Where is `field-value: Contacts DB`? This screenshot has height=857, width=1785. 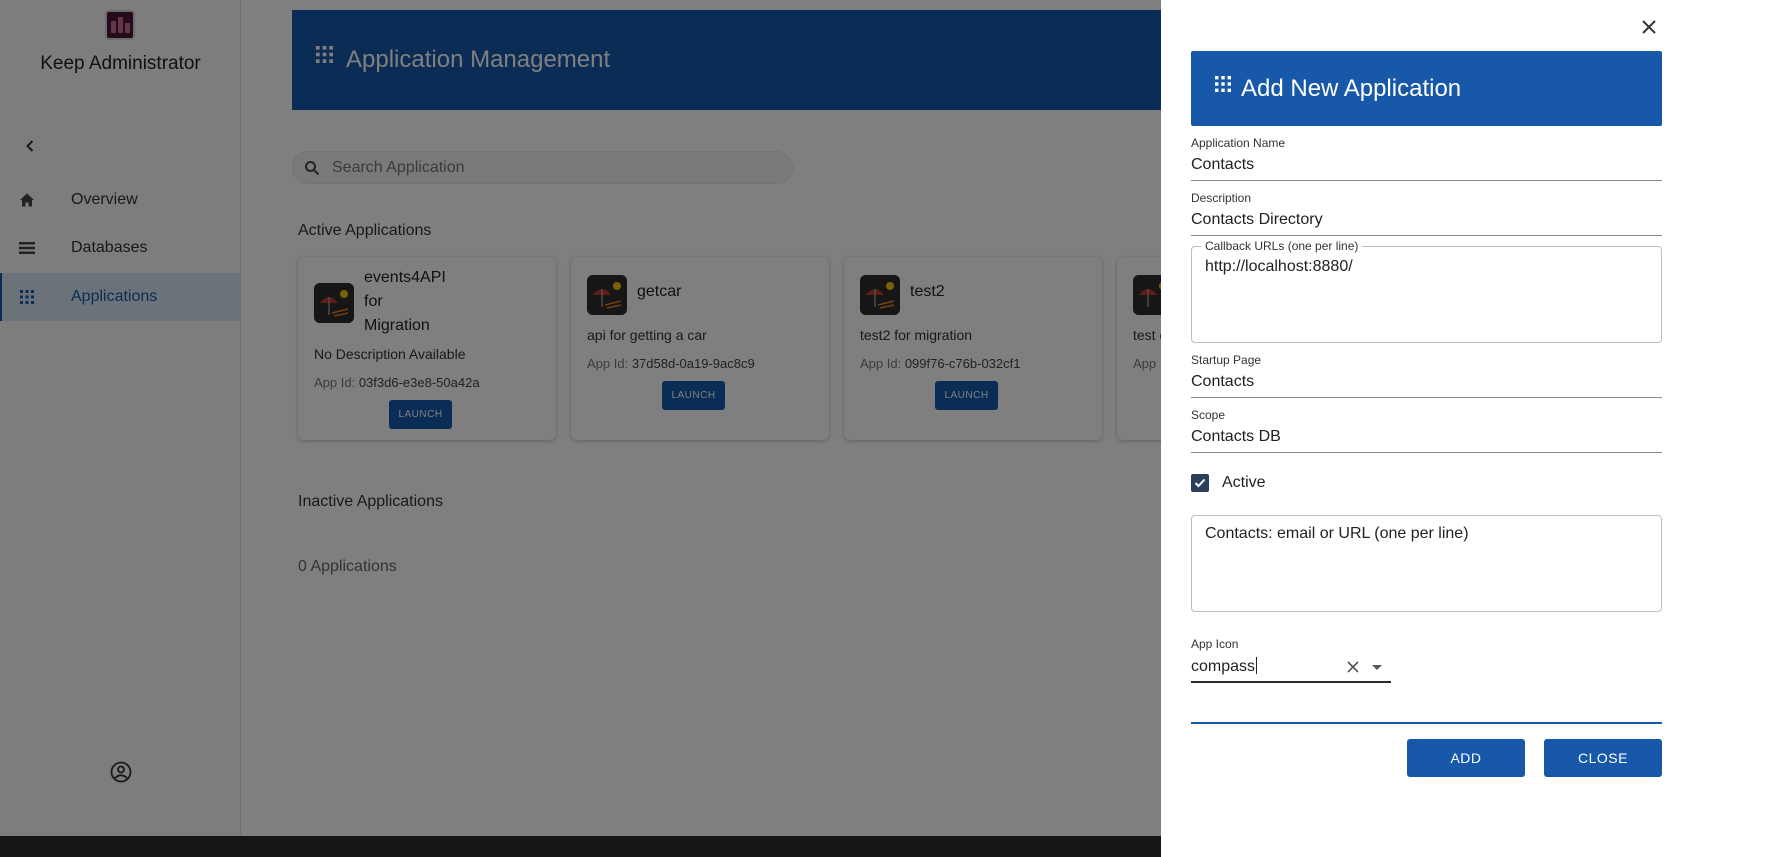
field-value: Contacts DB is located at coordinates (1236, 437).